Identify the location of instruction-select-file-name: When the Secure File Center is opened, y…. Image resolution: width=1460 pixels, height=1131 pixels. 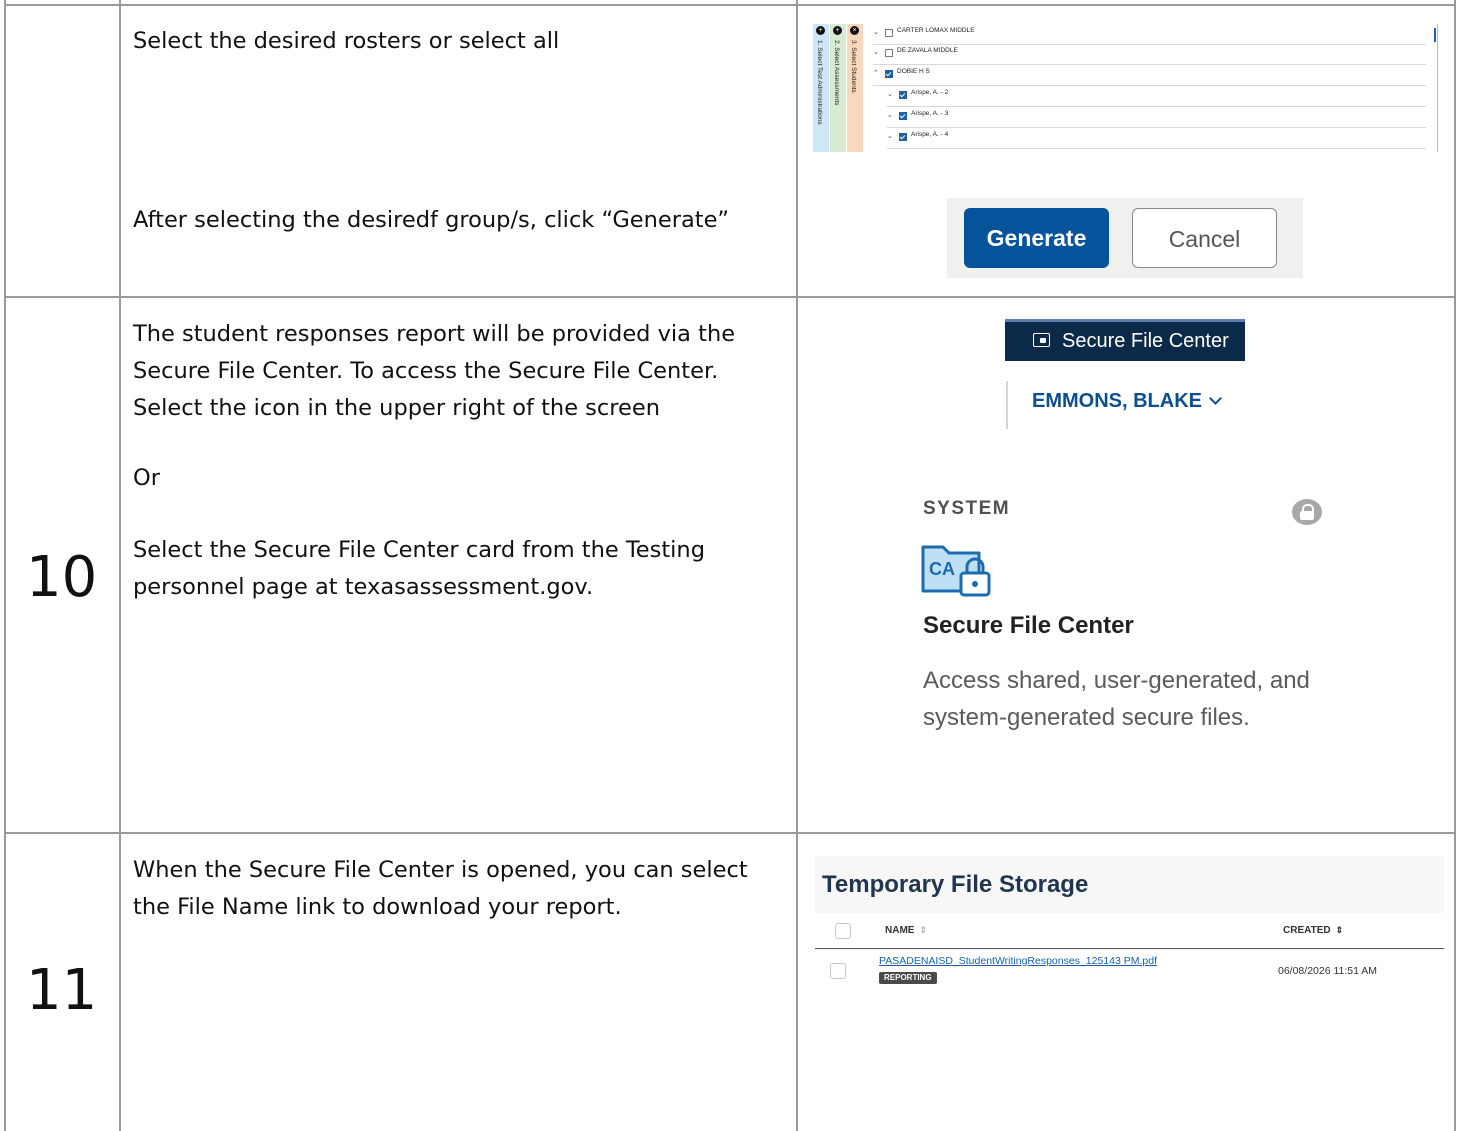
(463, 889).